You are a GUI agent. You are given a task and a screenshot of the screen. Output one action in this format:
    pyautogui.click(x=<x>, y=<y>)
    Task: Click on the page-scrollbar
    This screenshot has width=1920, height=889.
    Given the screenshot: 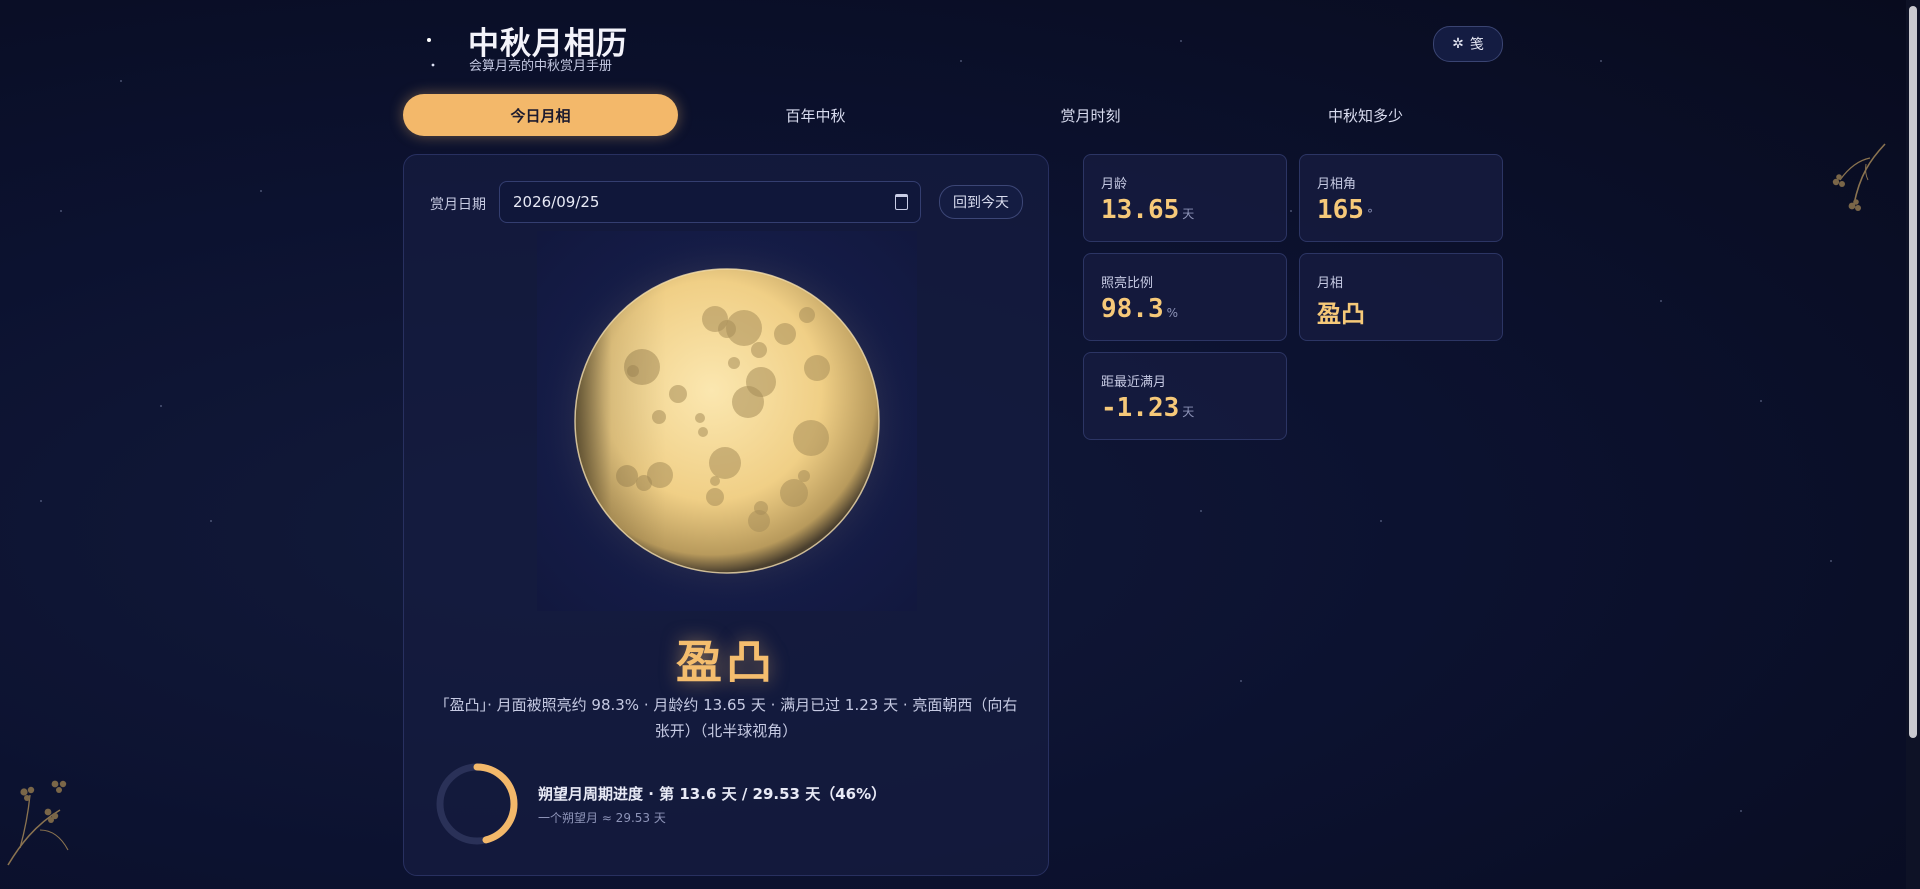 What is the action you would take?
    pyautogui.click(x=1913, y=444)
    